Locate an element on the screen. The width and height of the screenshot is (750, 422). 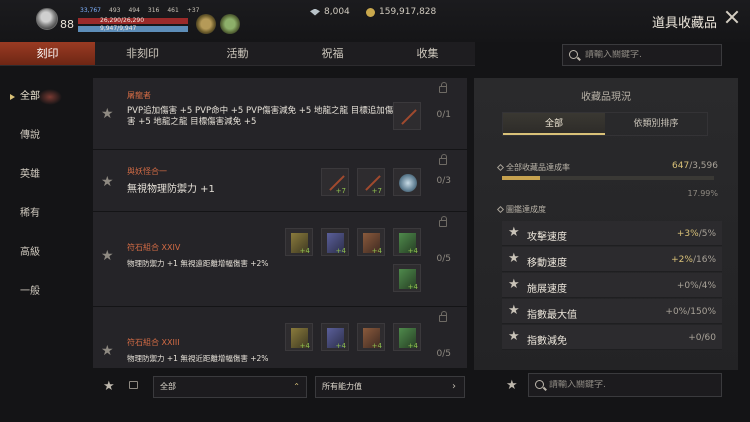
completion-progress-bar is located at coordinates (608, 178).